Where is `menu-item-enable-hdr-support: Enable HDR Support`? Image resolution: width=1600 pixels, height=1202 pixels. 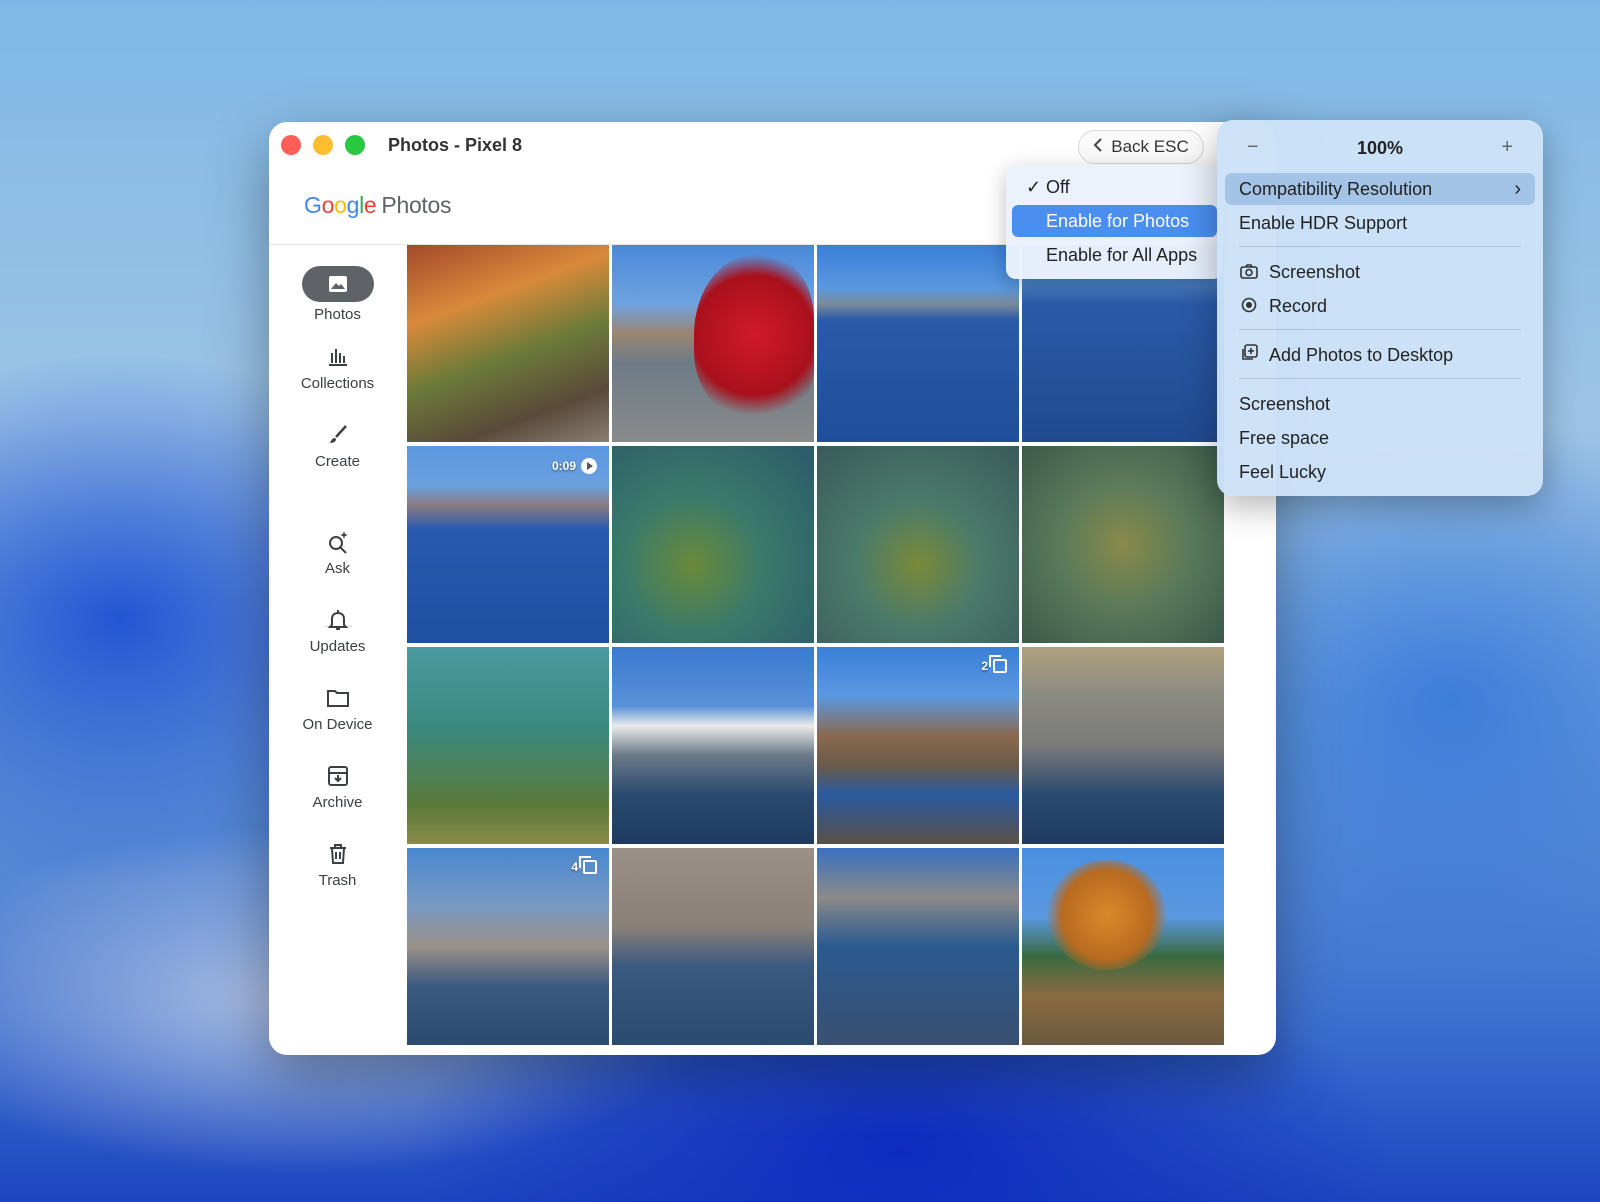
menu-item-enable-hdr-support: Enable HDR Support is located at coordinates (1380, 223).